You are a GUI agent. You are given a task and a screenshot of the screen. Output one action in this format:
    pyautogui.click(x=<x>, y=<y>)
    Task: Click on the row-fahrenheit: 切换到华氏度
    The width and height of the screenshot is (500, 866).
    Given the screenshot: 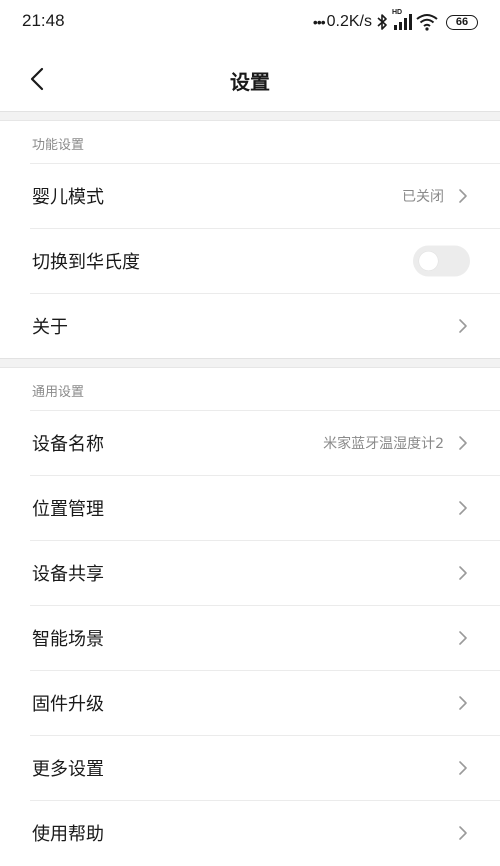 What is the action you would take?
    pyautogui.click(x=250, y=260)
    